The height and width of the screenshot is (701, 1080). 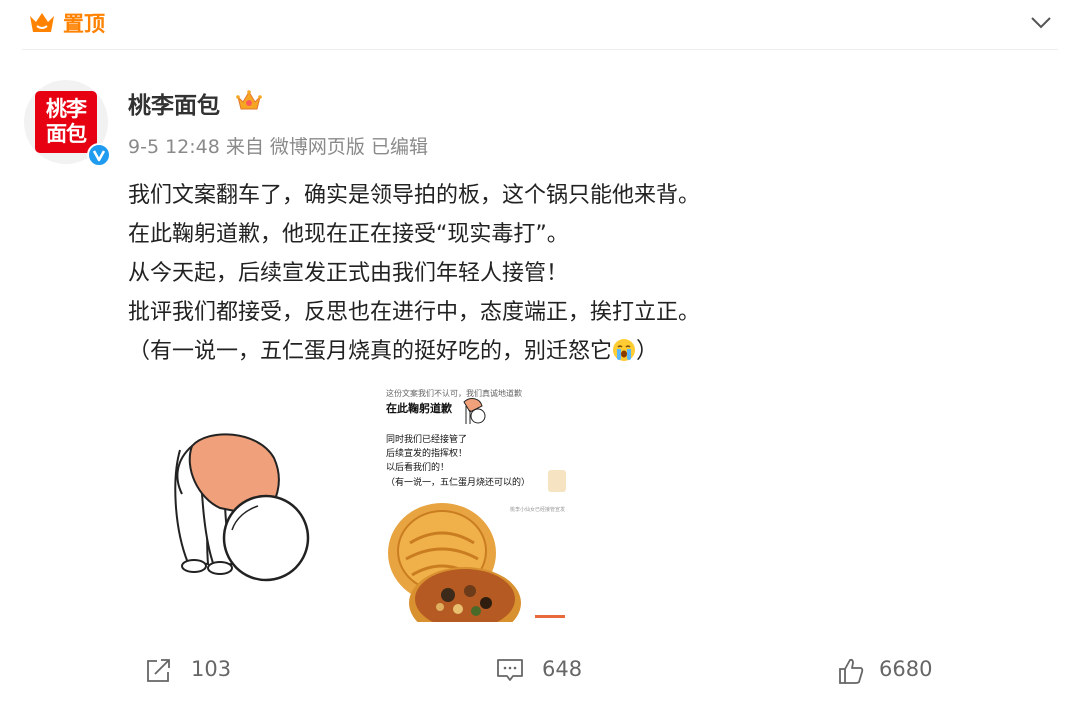 What do you see at coordinates (84, 24) in the screenshot?
I see `pinned-label: 置顶` at bounding box center [84, 24].